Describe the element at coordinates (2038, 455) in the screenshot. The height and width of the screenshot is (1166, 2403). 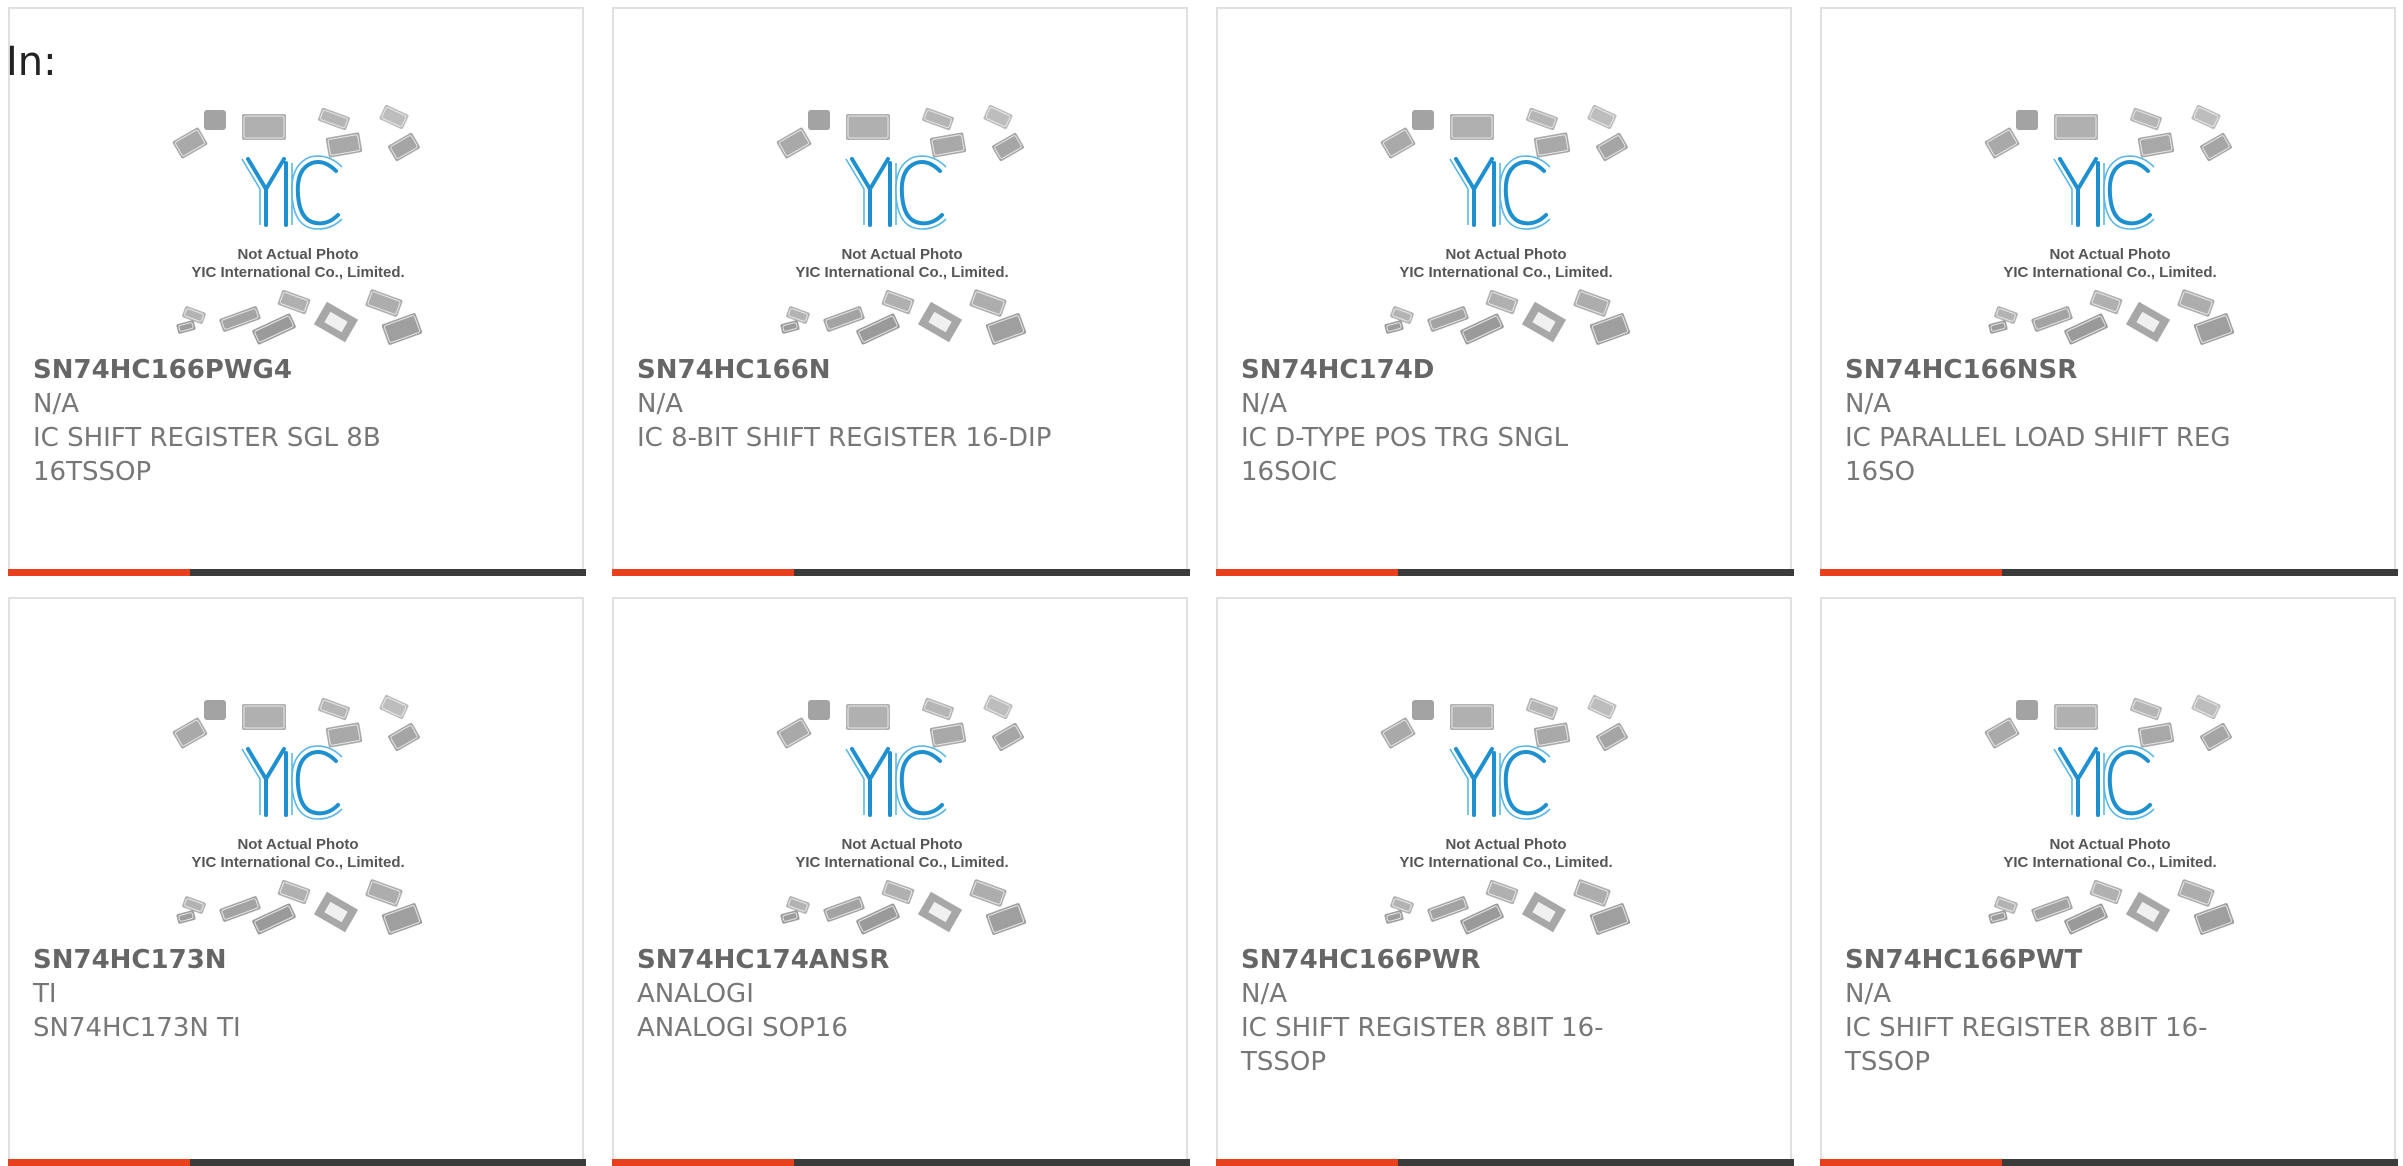
I see `product-description: IC PARALLEL LOAD SHIFT REG 16SO` at that location.